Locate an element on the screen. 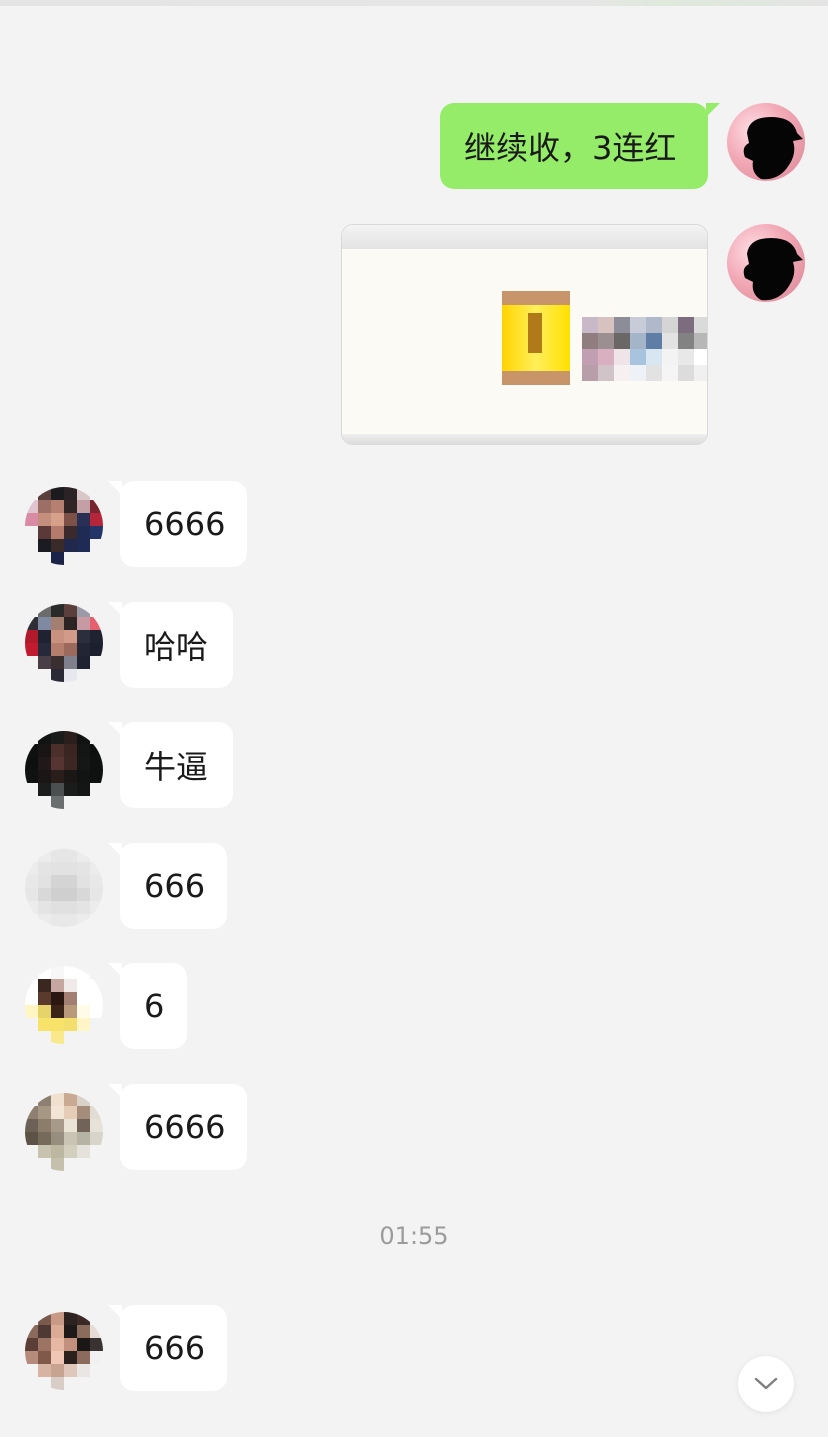 The height and width of the screenshot is (1437, 828). outgoing-message-bubble: 继续收，3连红 is located at coordinates (580, 146).